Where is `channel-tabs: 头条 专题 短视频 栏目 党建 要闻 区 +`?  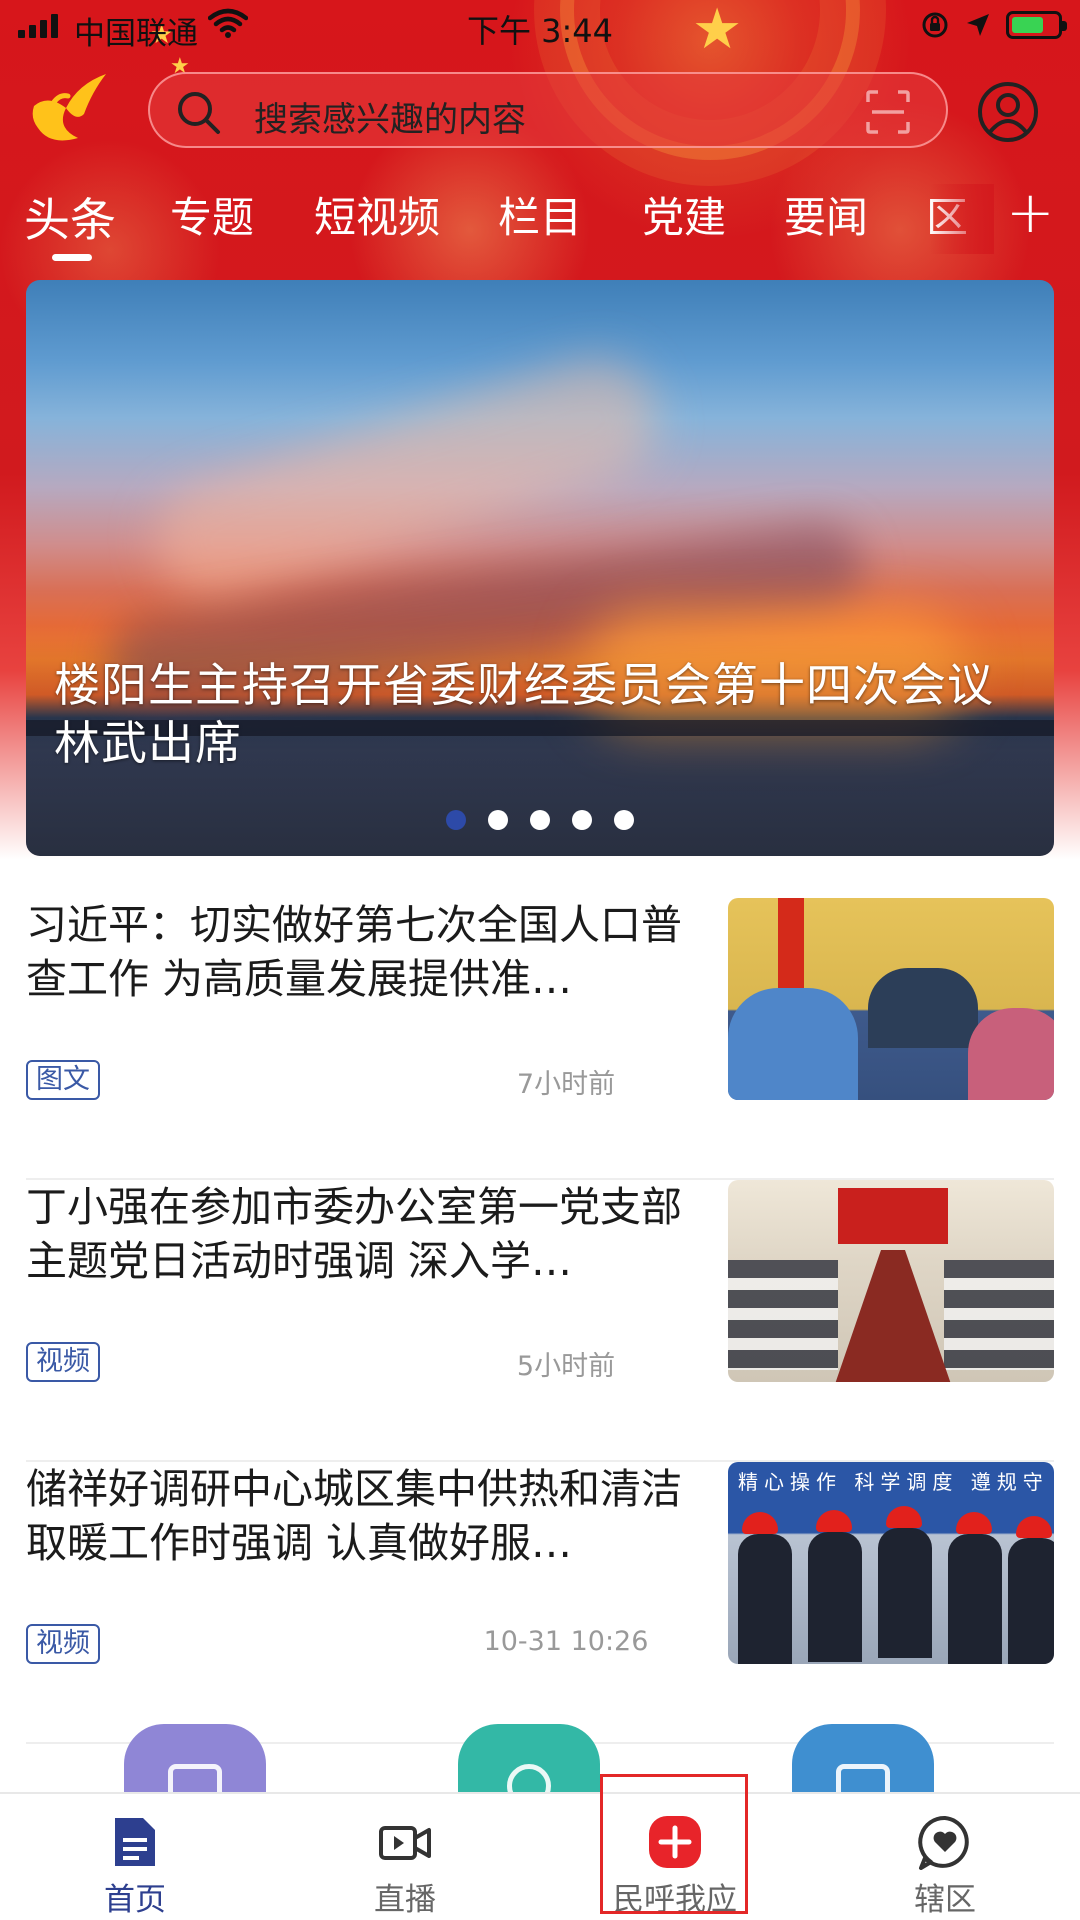
channel-tabs: 头条 专题 短视频 栏目 党建 要闻 区 + is located at coordinates (540, 221).